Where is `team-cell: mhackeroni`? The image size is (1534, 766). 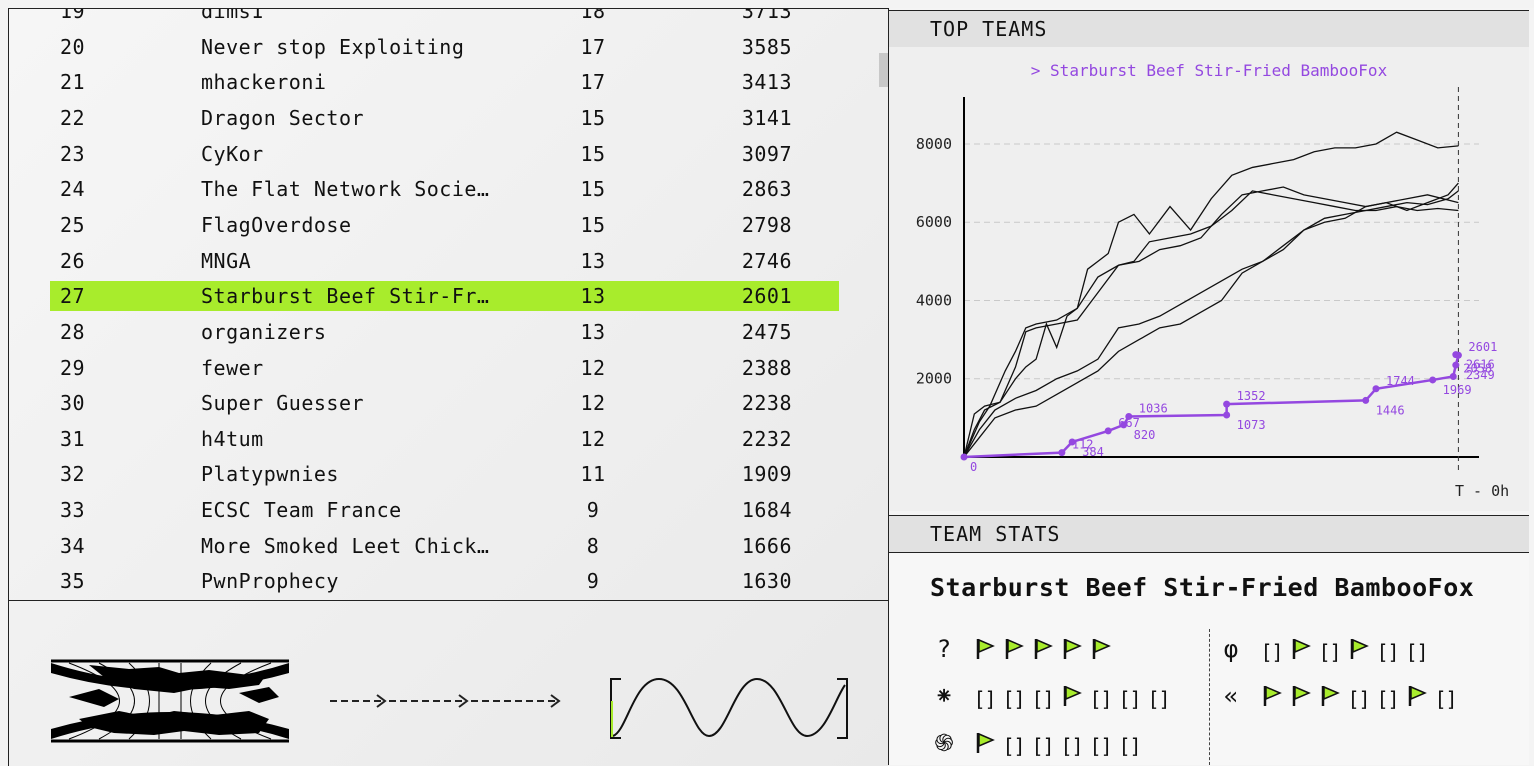
team-cell: mhackeroni is located at coordinates (264, 82).